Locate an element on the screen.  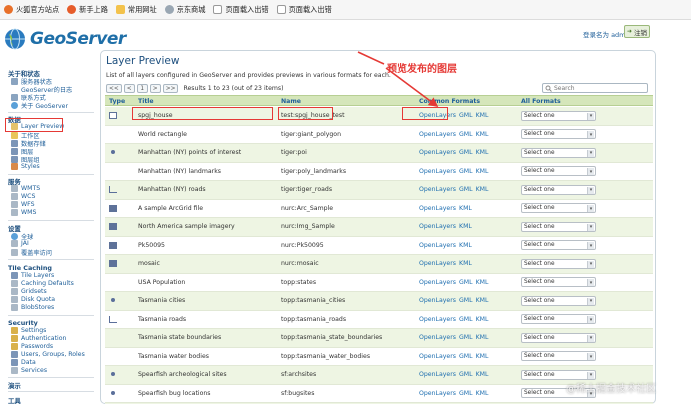
sidebar-section-demos: 演示 is located at coordinates (14, 385).